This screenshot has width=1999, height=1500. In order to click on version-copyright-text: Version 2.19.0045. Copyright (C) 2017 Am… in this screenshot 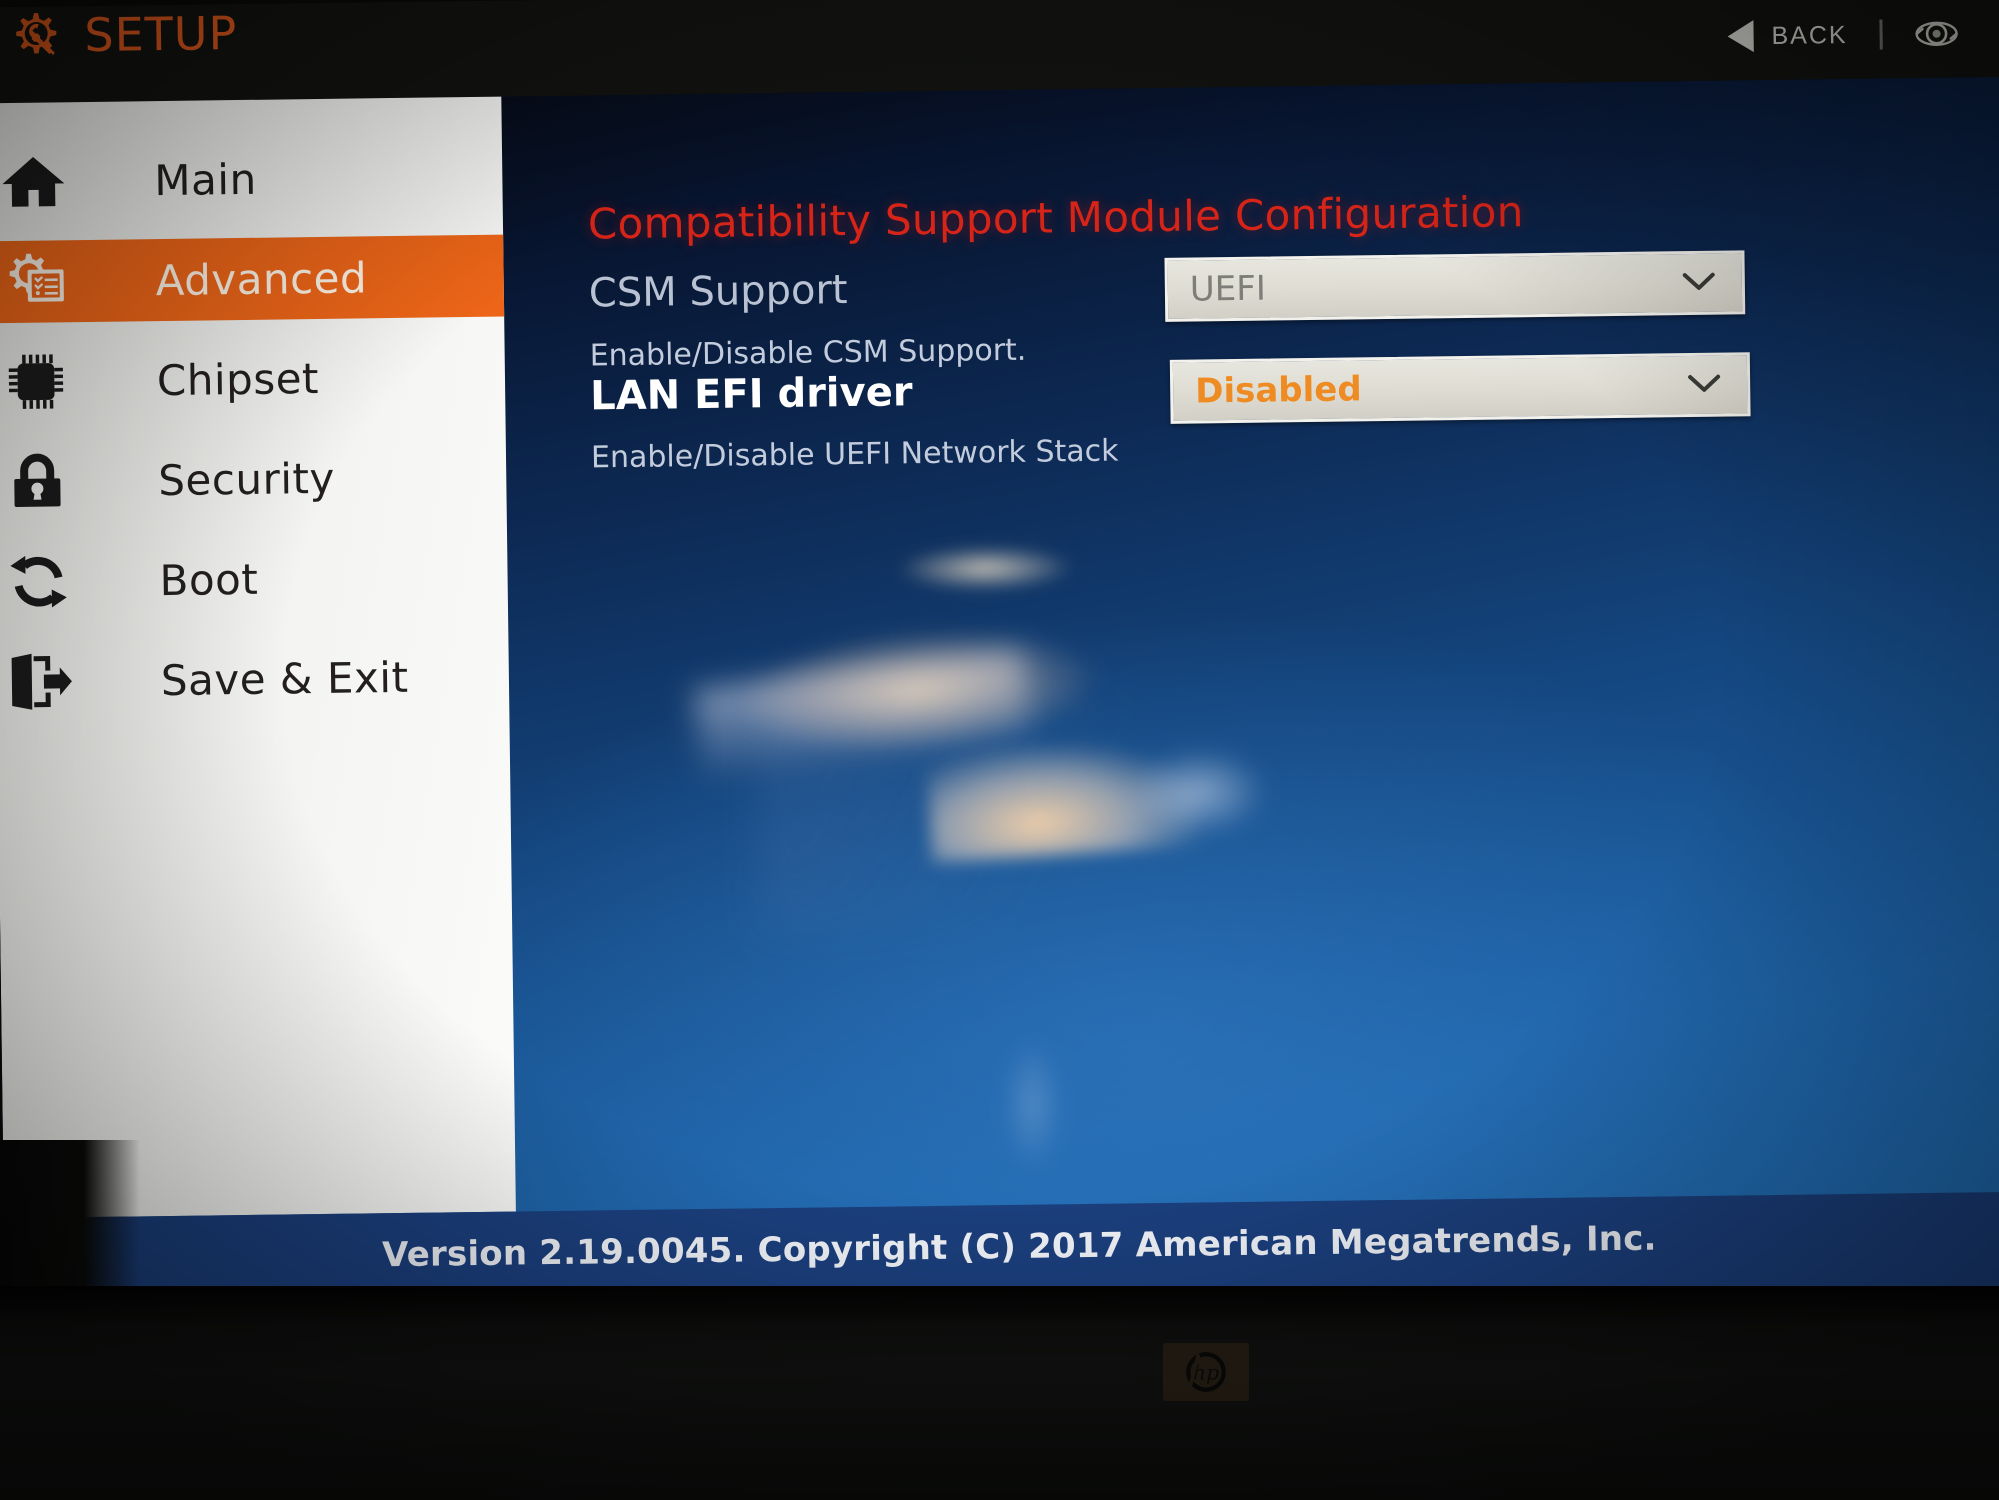, I will do `click(1019, 1247)`.